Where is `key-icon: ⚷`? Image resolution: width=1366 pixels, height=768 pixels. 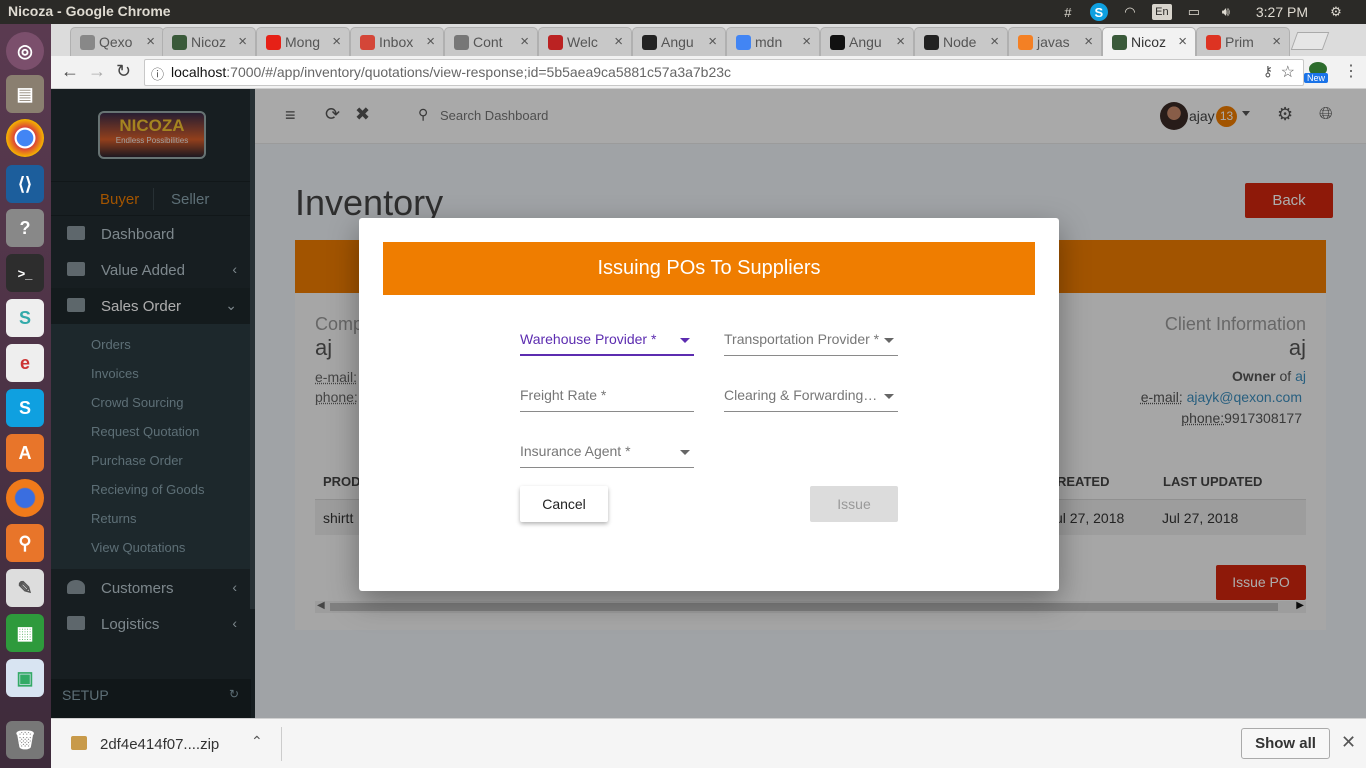 key-icon: ⚷ is located at coordinates (1268, 71).